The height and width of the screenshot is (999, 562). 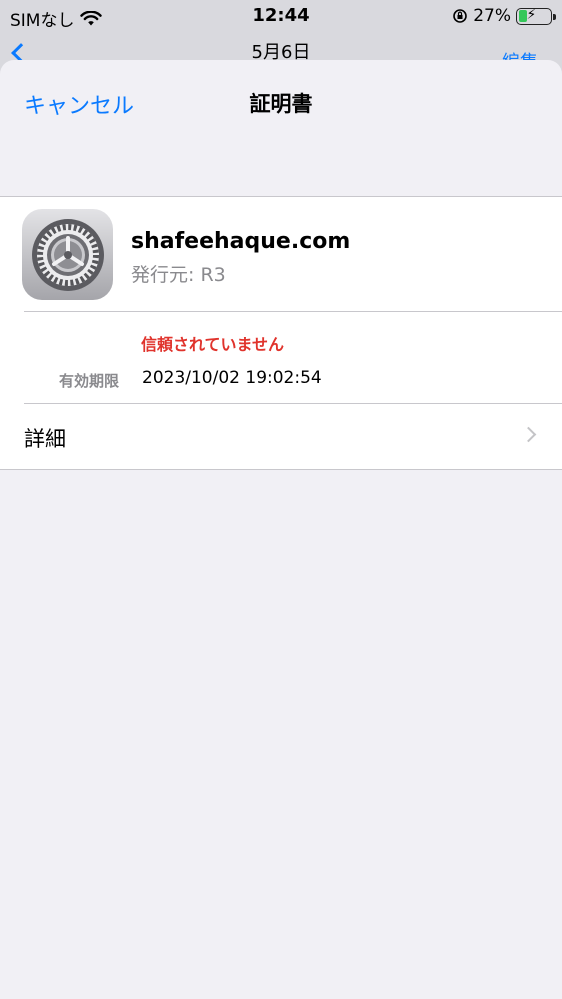 What do you see at coordinates (460, 16) in the screenshot?
I see `rotation-lock-icon` at bounding box center [460, 16].